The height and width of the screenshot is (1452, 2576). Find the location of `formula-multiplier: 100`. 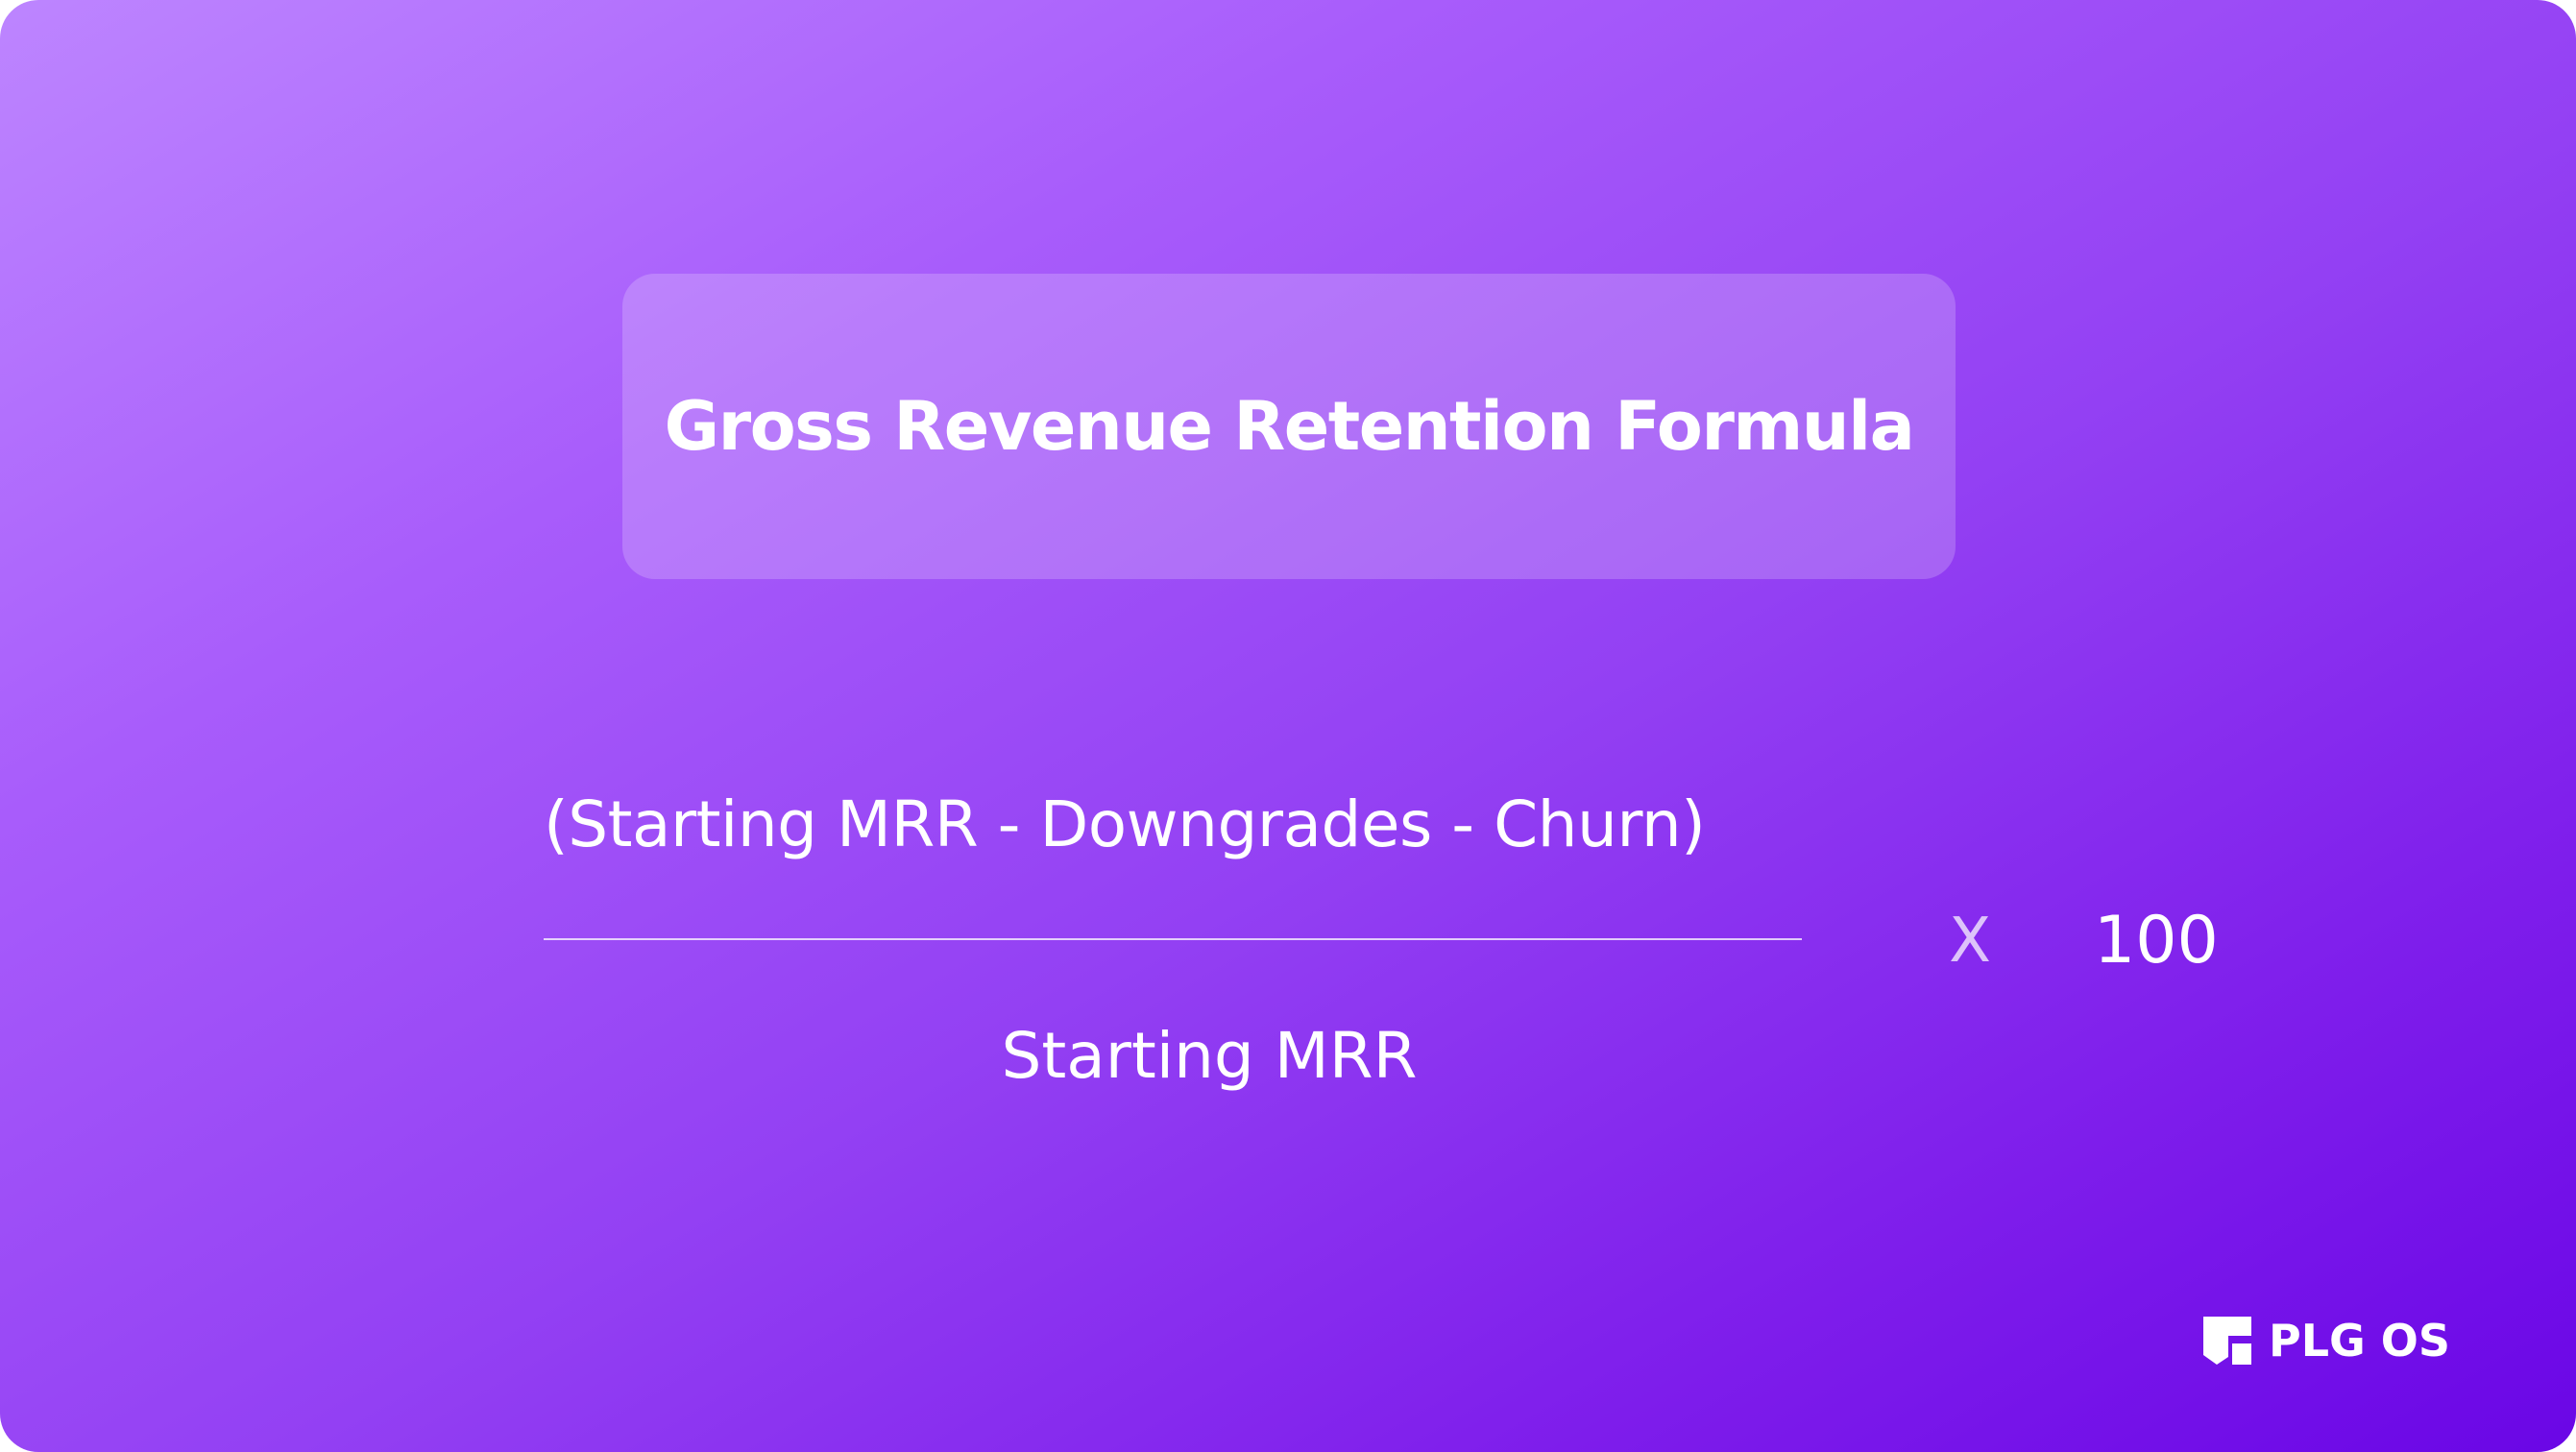

formula-multiplier: 100 is located at coordinates (2156, 941).